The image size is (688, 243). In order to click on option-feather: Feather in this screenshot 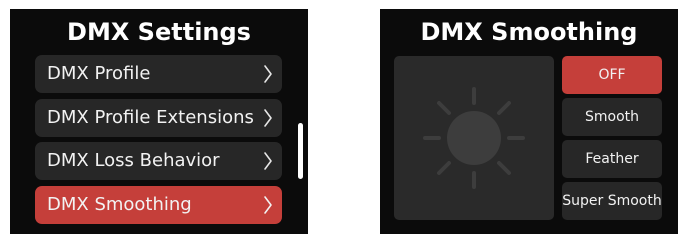, I will do `click(612, 159)`.